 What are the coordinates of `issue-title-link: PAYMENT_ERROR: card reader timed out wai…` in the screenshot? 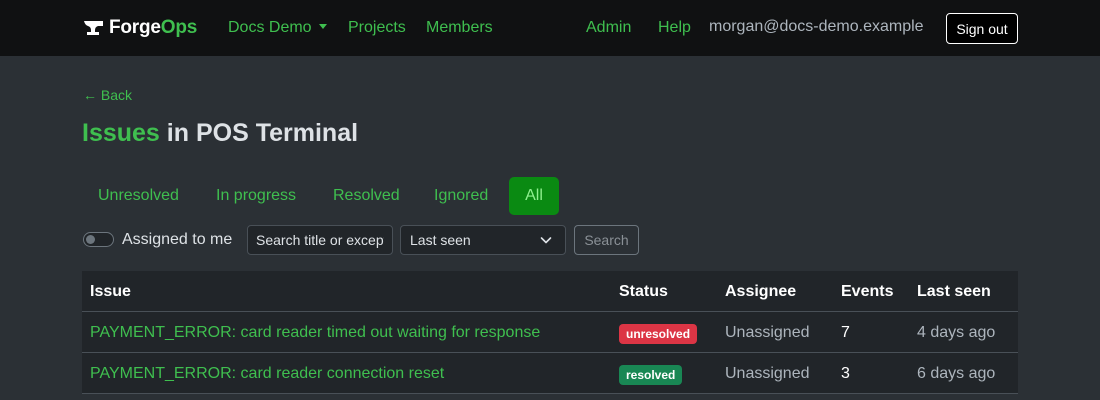 It's located at (315, 333).